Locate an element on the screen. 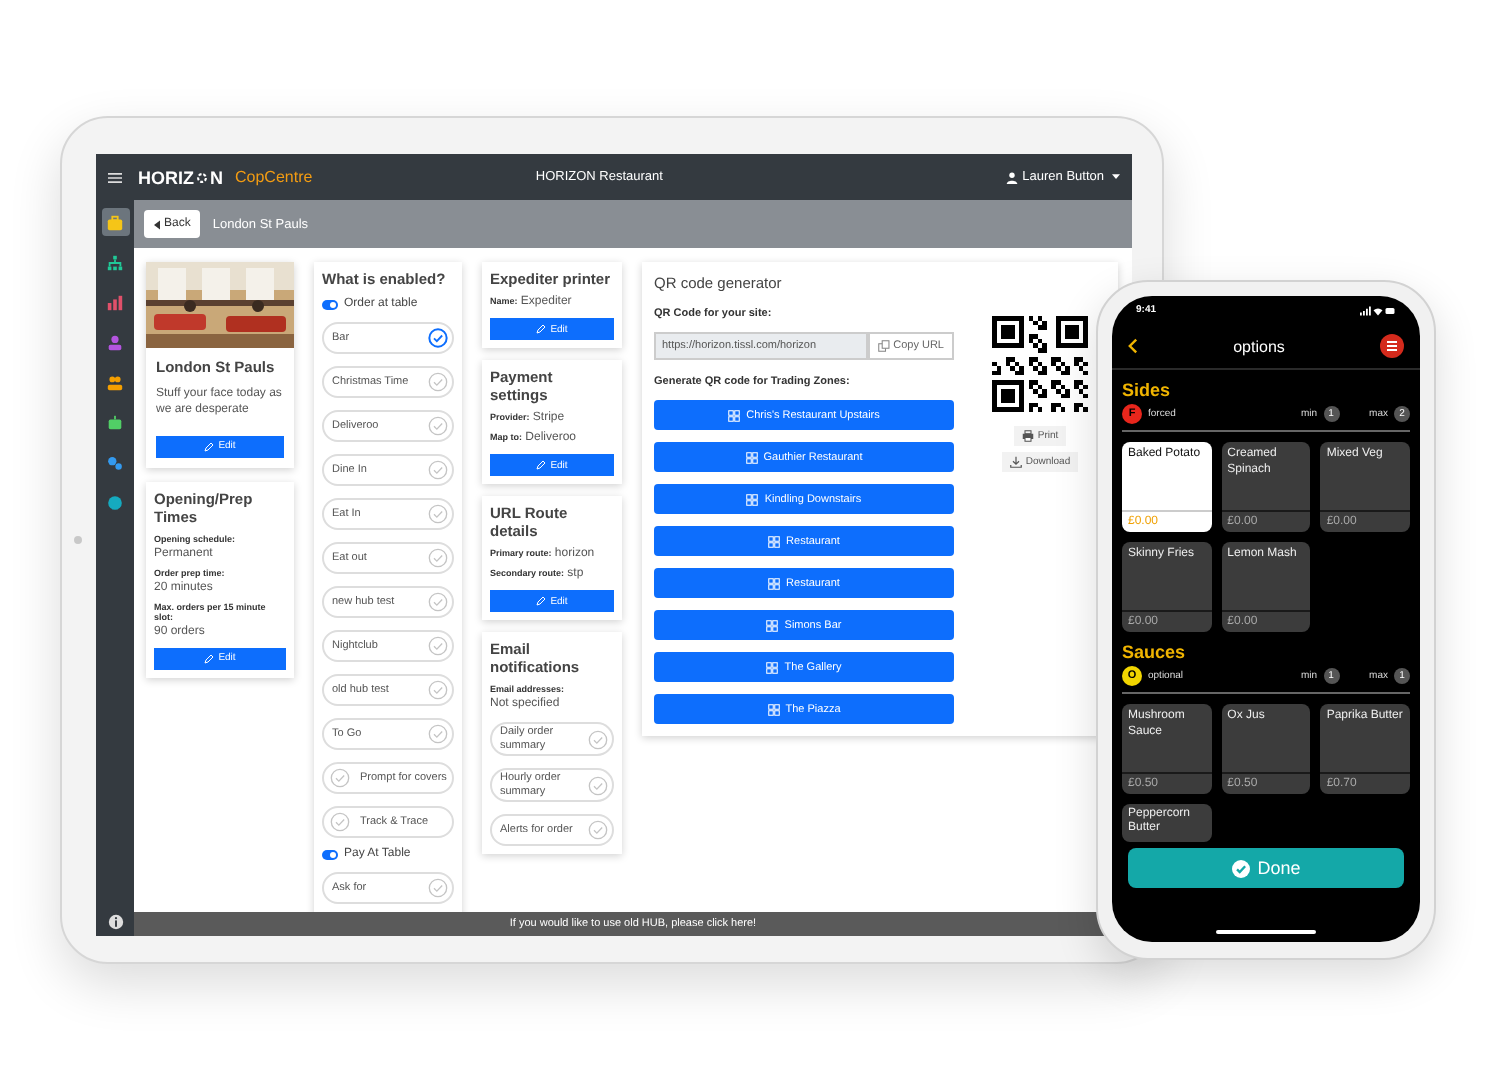 The width and height of the screenshot is (1510, 1078). sidebar-item is located at coordinates (115, 222).